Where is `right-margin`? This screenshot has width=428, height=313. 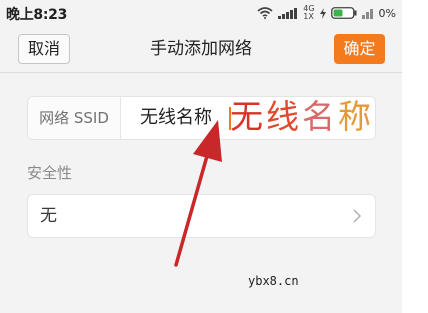 right-margin is located at coordinates (415, 156).